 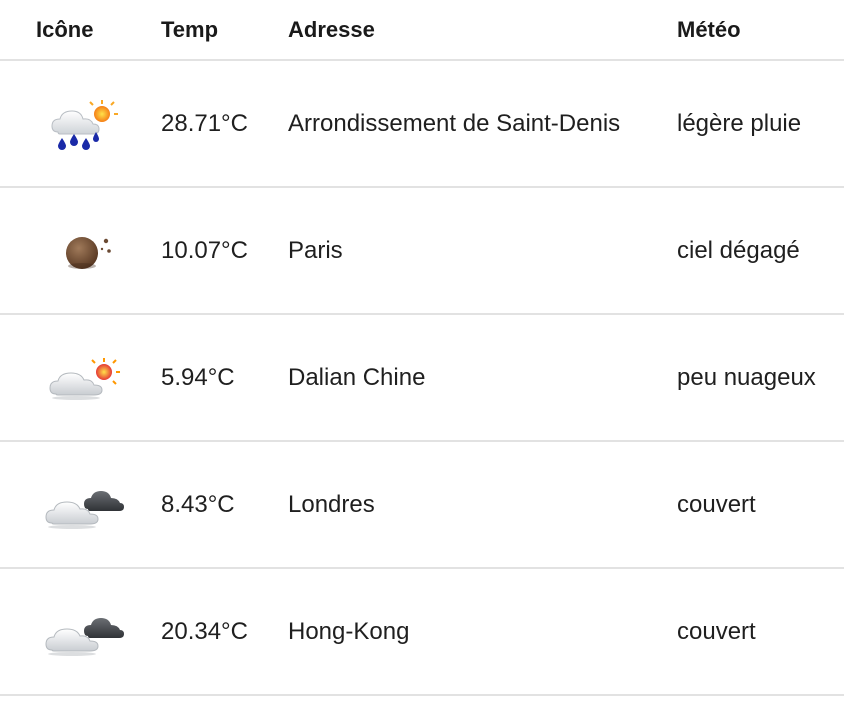 I want to click on row-temp: 5.94°C, so click(x=198, y=377).